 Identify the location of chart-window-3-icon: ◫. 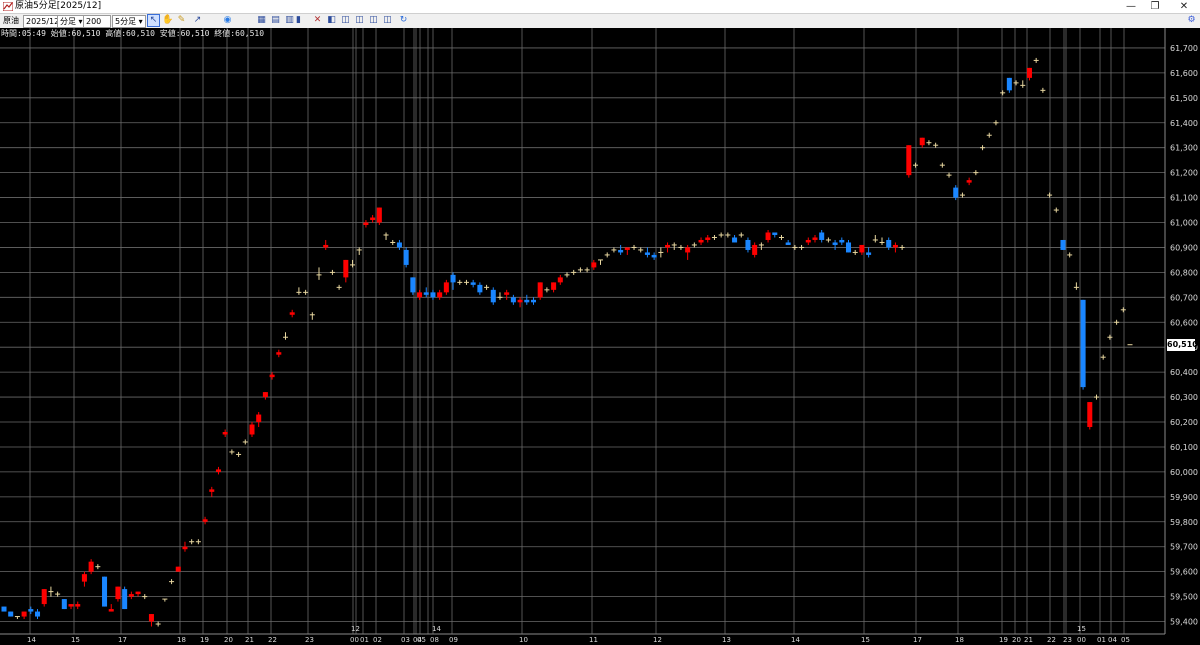
(373, 20).